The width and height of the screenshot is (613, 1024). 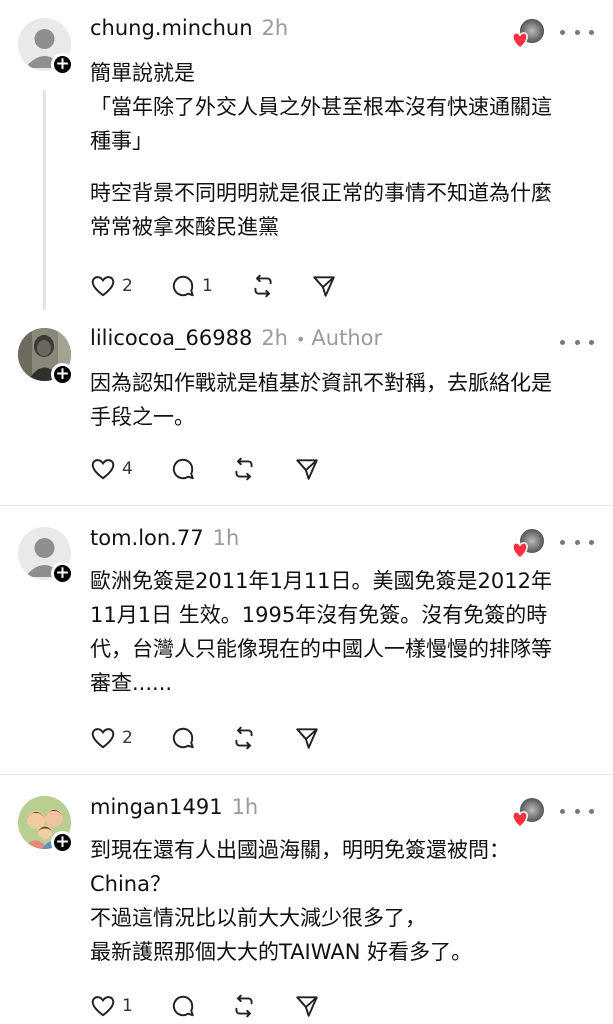 I want to click on text-line: 不過這情況比以前大大減少很多了，, so click(x=258, y=918).